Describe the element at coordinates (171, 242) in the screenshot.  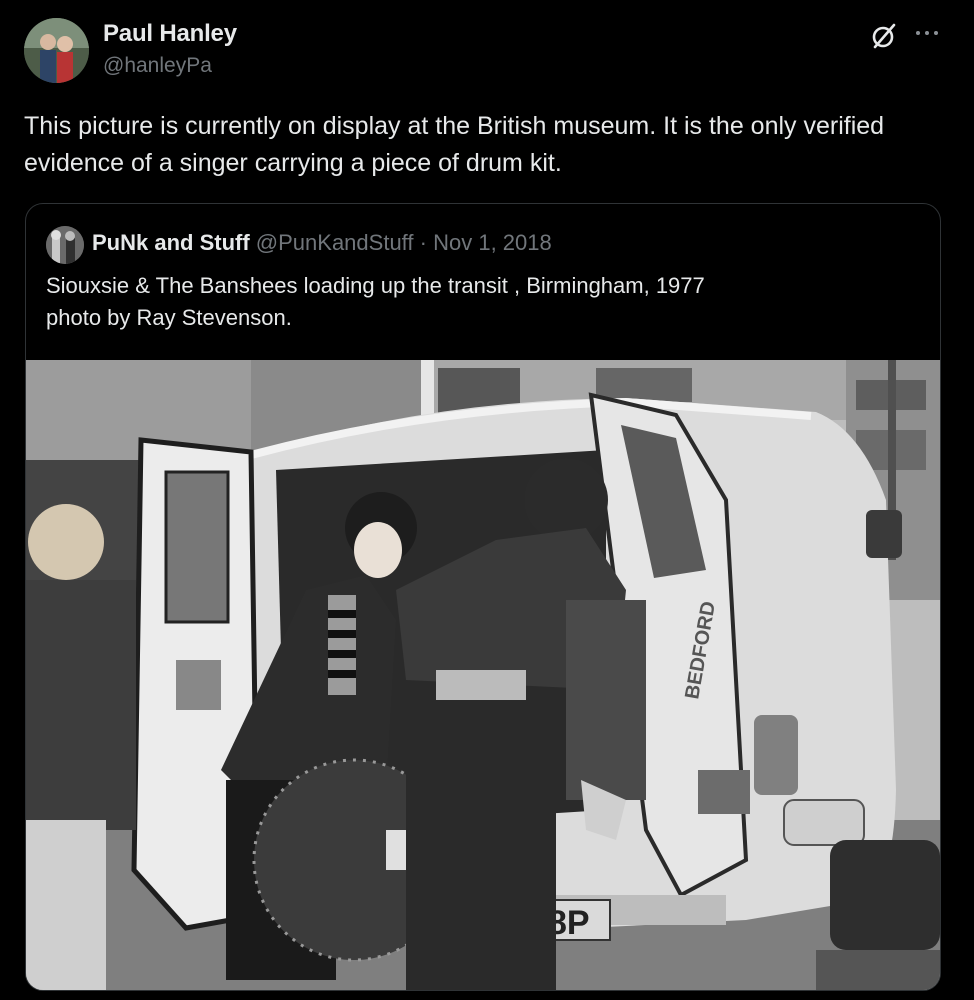
I see `quoted-author-name: PuNk and Stuff` at that location.